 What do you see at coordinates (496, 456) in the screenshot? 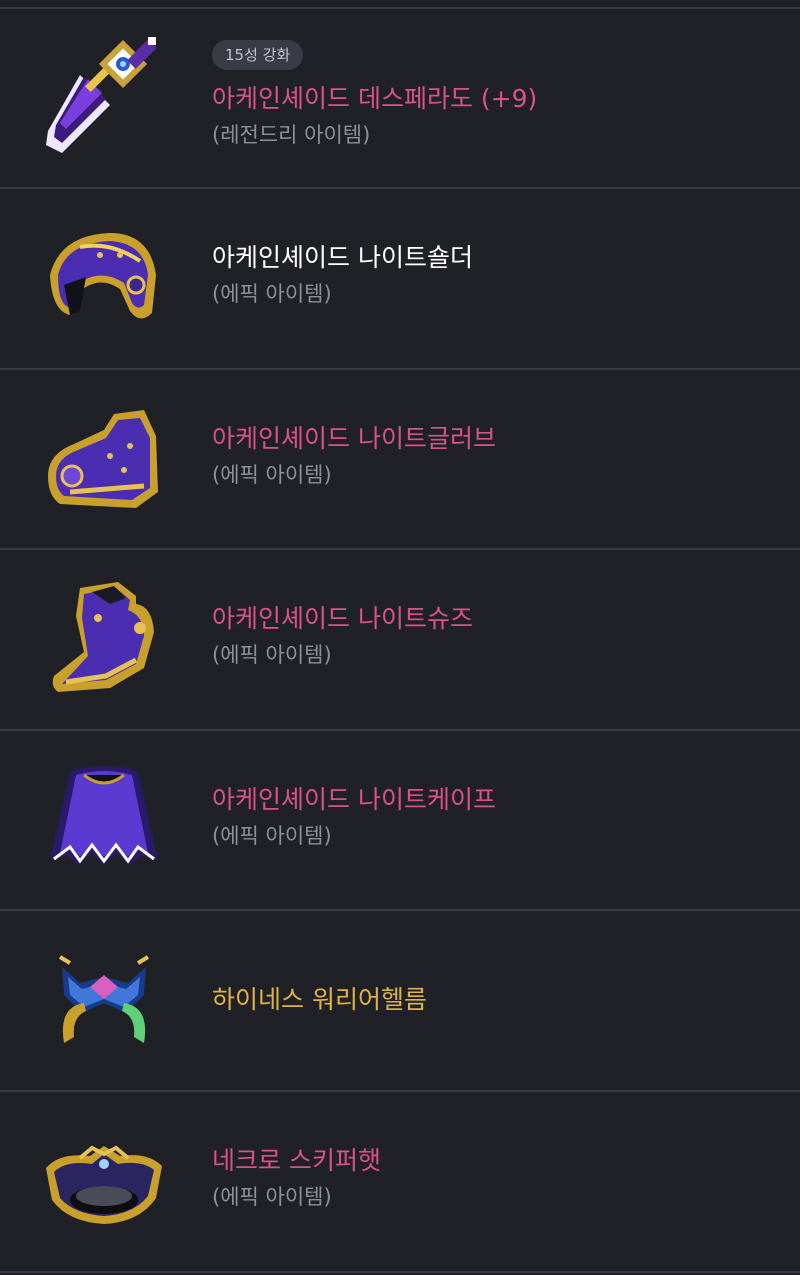
I see `item-info: 아케인셰이드 나이트글러브 (에픽 아이템)` at bounding box center [496, 456].